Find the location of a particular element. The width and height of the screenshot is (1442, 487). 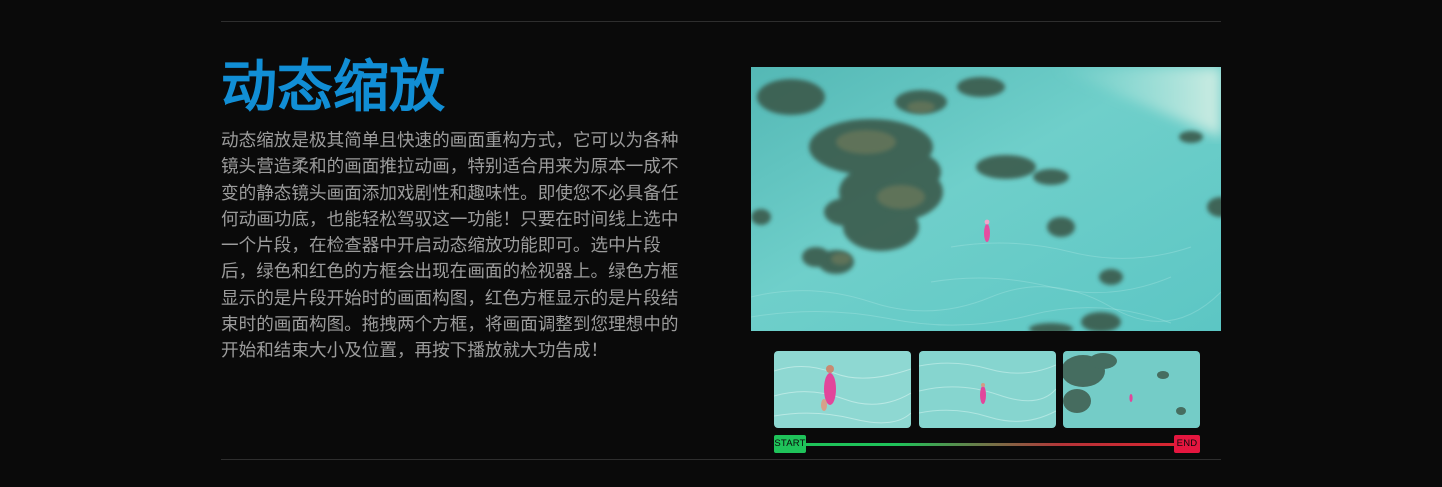

top-divider is located at coordinates (721, 21).